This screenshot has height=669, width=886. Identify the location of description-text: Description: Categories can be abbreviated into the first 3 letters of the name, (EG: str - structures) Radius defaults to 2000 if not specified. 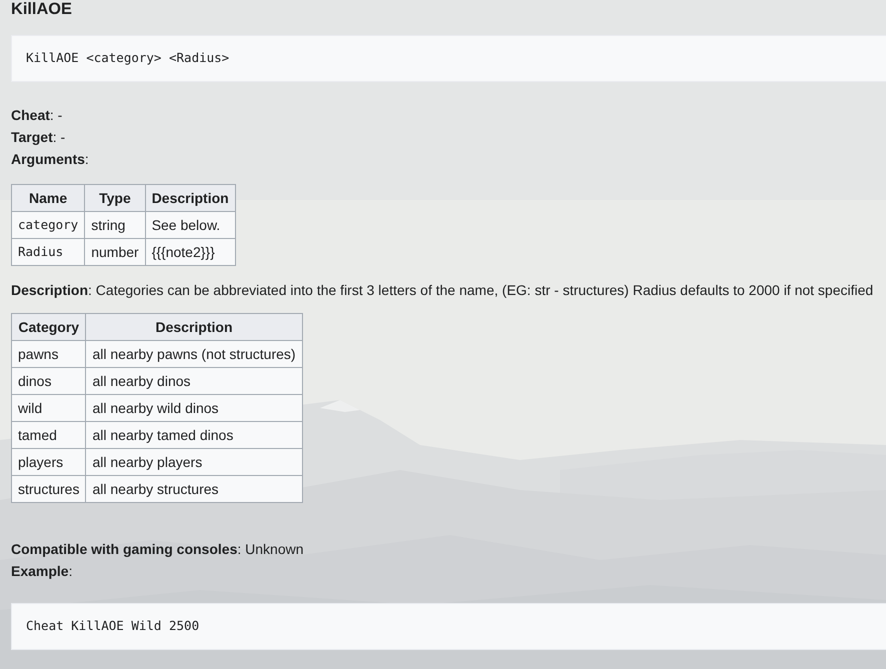
(442, 290).